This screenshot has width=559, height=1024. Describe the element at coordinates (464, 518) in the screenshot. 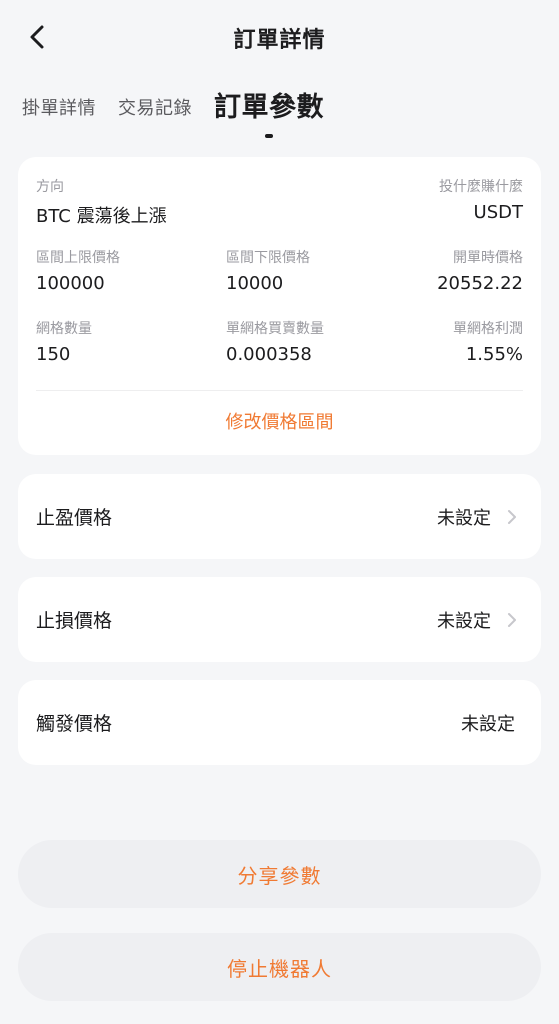

I see `take-profit-value: 未設定` at that location.